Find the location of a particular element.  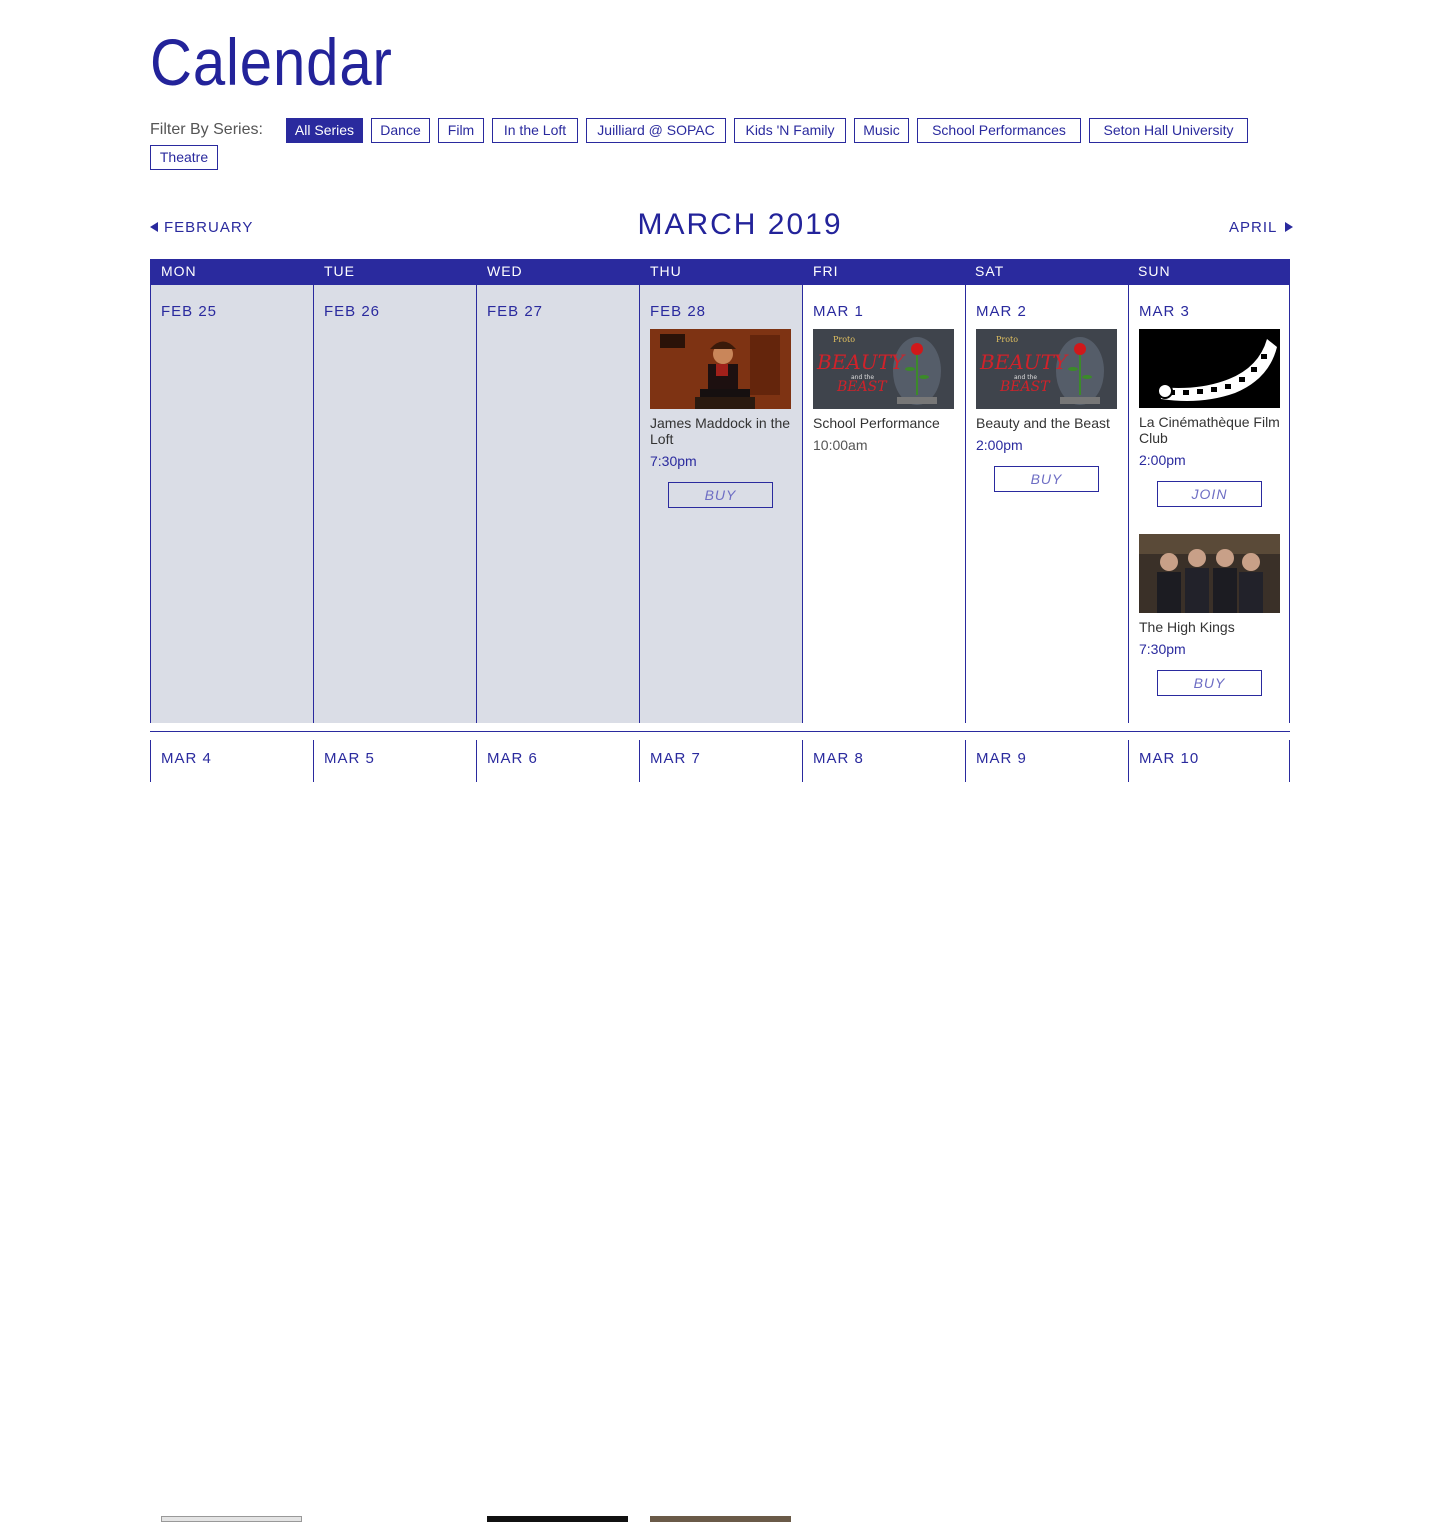

page-title: Calendar is located at coordinates (271, 62).